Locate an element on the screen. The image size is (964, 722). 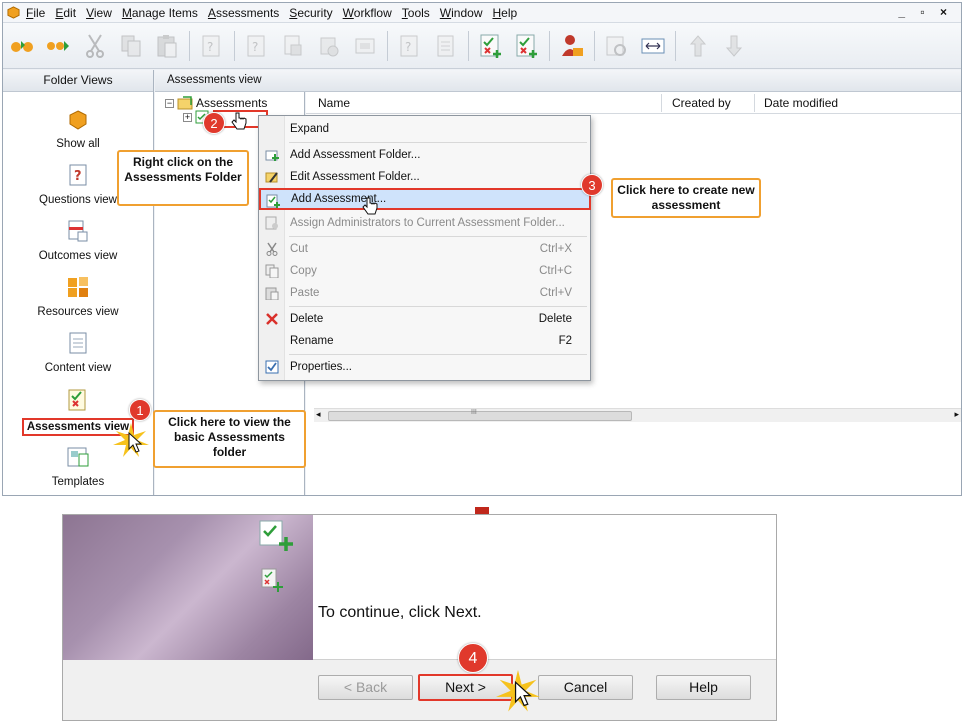
menu-item-cut: Cut Ctrl+X is located at coordinates (425, 249).